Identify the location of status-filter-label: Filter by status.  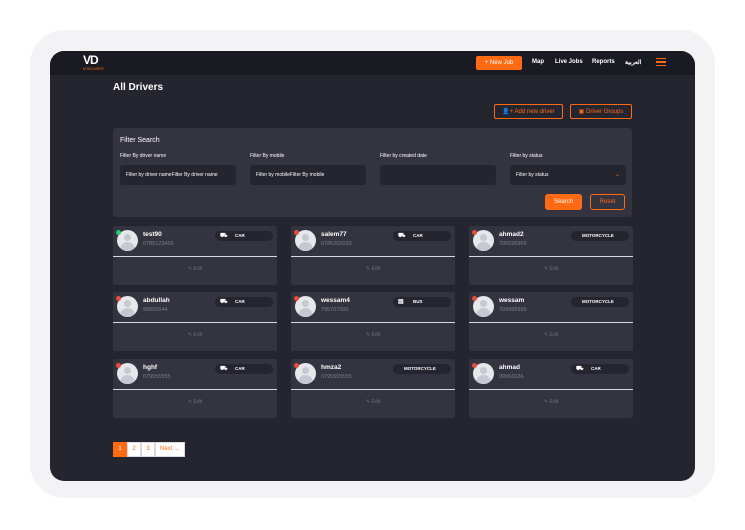
(526, 156).